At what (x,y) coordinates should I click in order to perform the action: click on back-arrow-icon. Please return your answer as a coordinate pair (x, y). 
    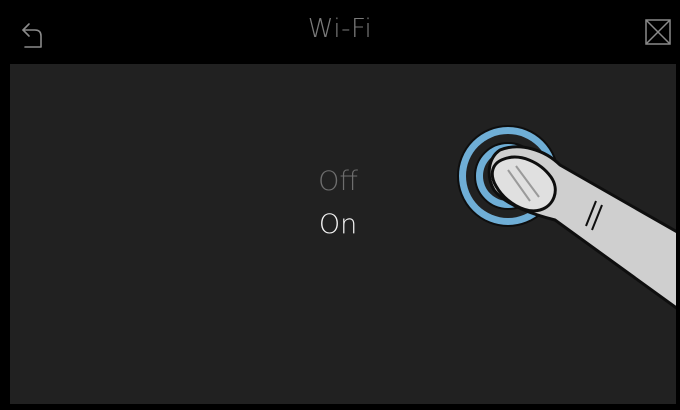
    Looking at the image, I should click on (32, 35).